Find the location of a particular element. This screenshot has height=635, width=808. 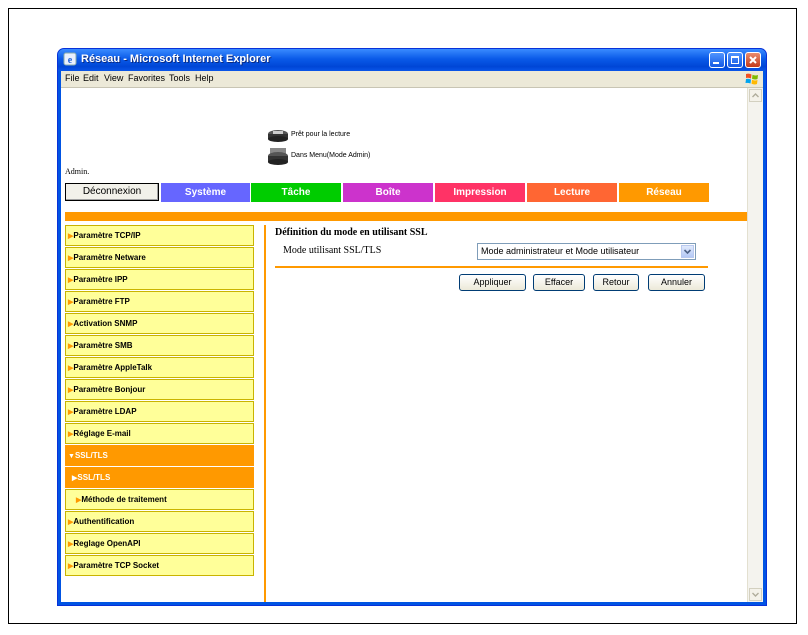

sidebar-item-label: Paramètre TCP/IP is located at coordinates (107, 235).